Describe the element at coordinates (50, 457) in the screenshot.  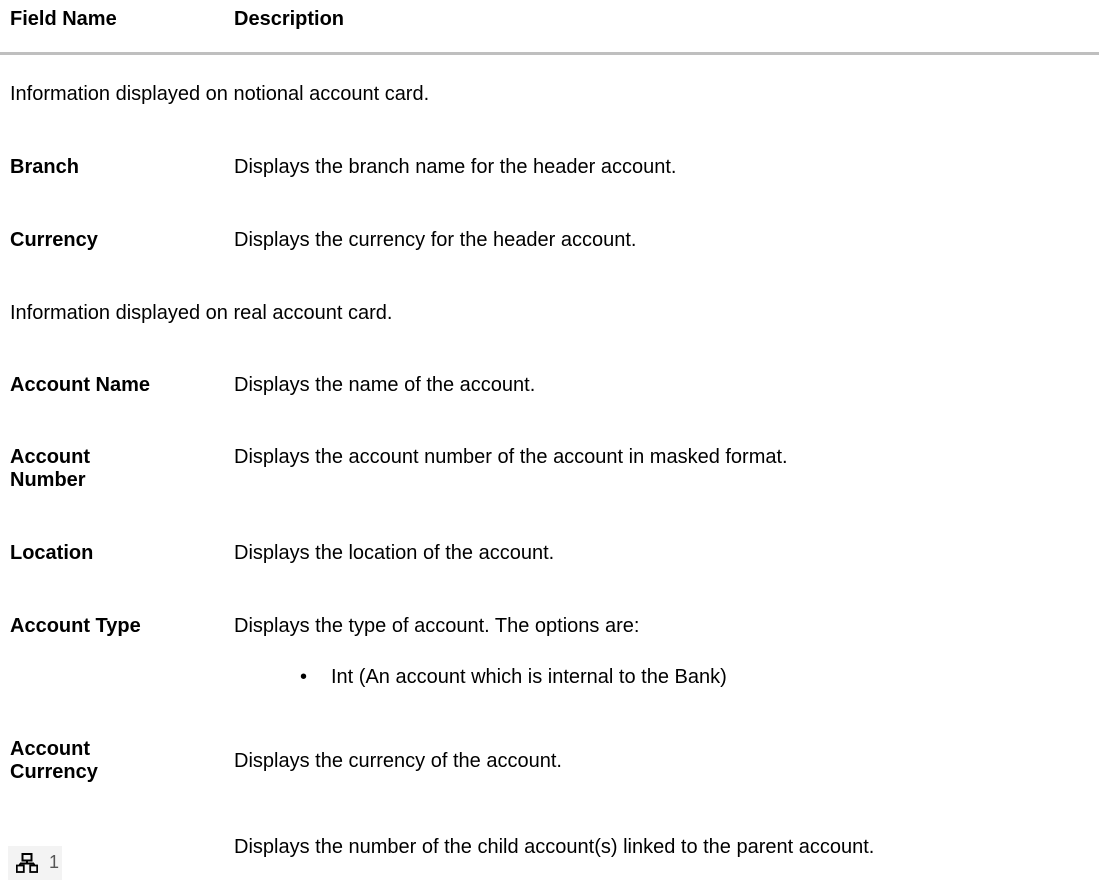
I see `field-name-account-number-line1: Account` at that location.